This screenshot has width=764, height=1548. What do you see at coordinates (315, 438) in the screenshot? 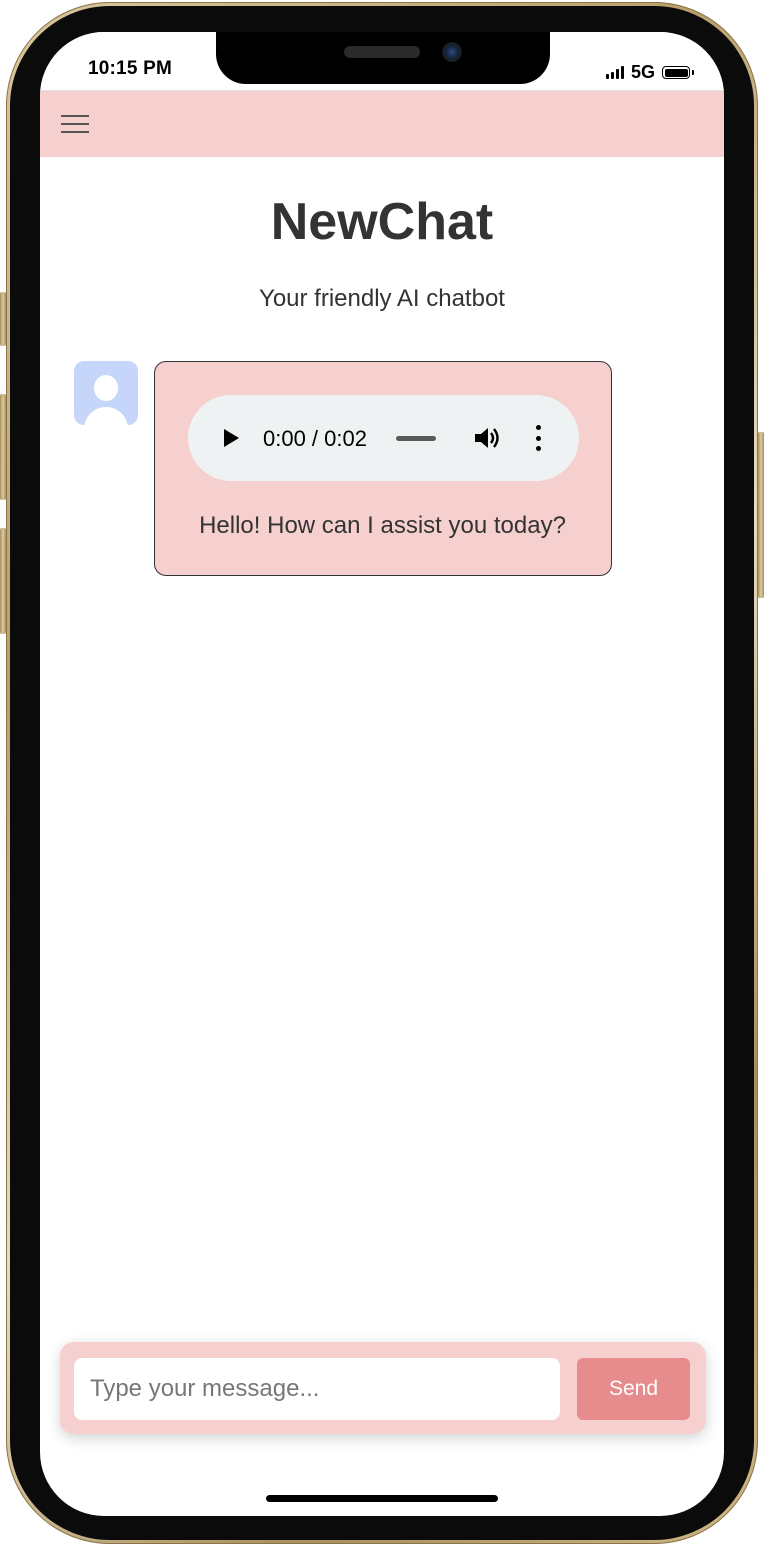
I see `audio-time: 0:00 / 0:02` at bounding box center [315, 438].